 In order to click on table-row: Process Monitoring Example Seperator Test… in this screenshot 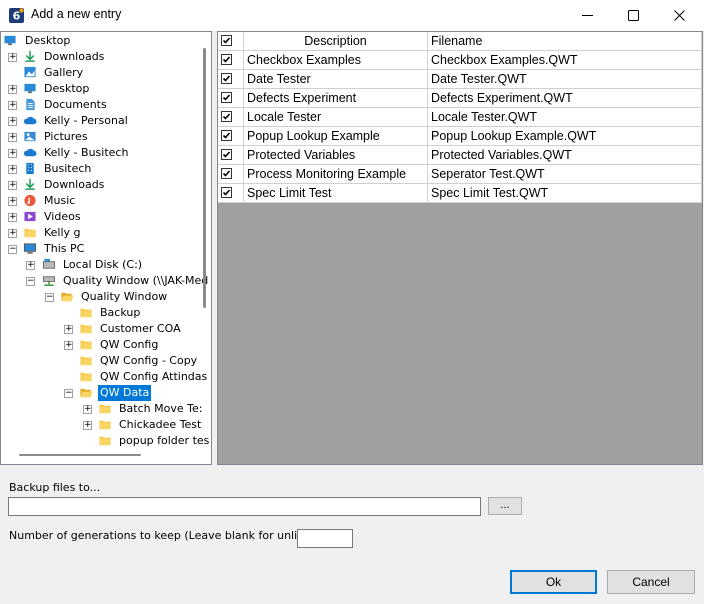, I will do `click(460, 174)`.